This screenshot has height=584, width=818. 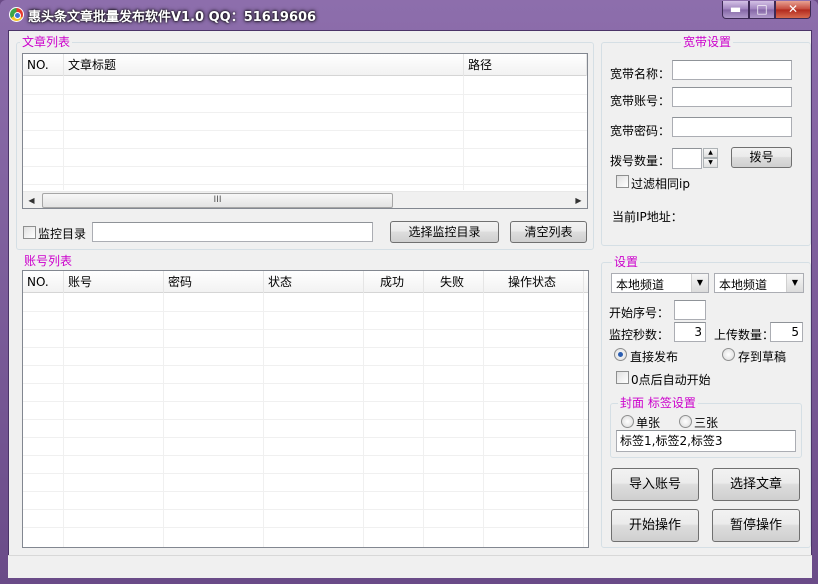 What do you see at coordinates (48, 261) in the screenshot?
I see `account-list-legend: 账号列表` at bounding box center [48, 261].